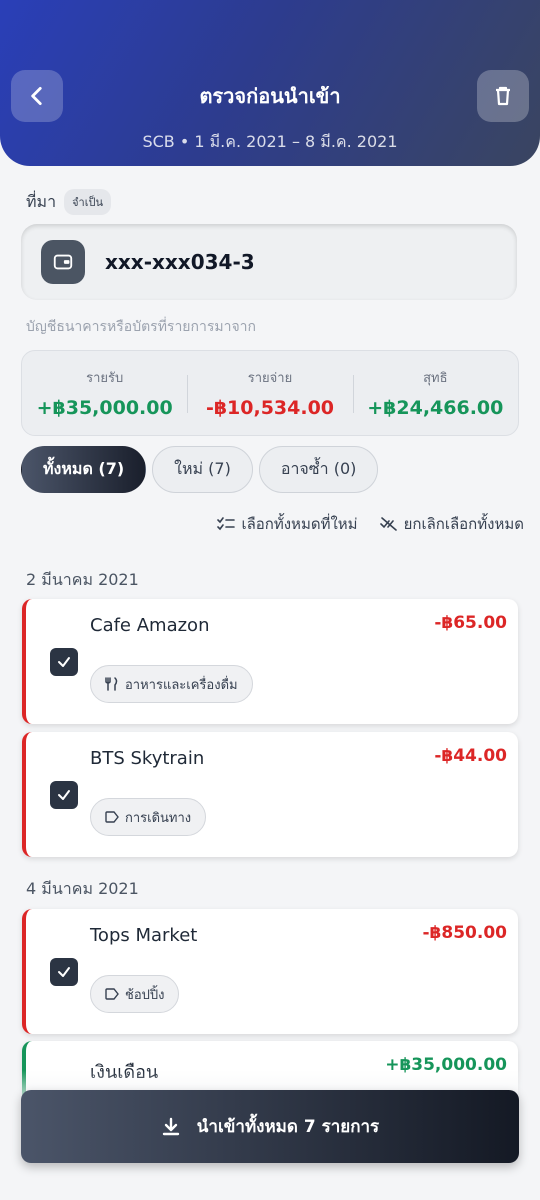  What do you see at coordinates (435, 393) in the screenshot?
I see `net-summary: สุทธิ +฿24,466.00` at bounding box center [435, 393].